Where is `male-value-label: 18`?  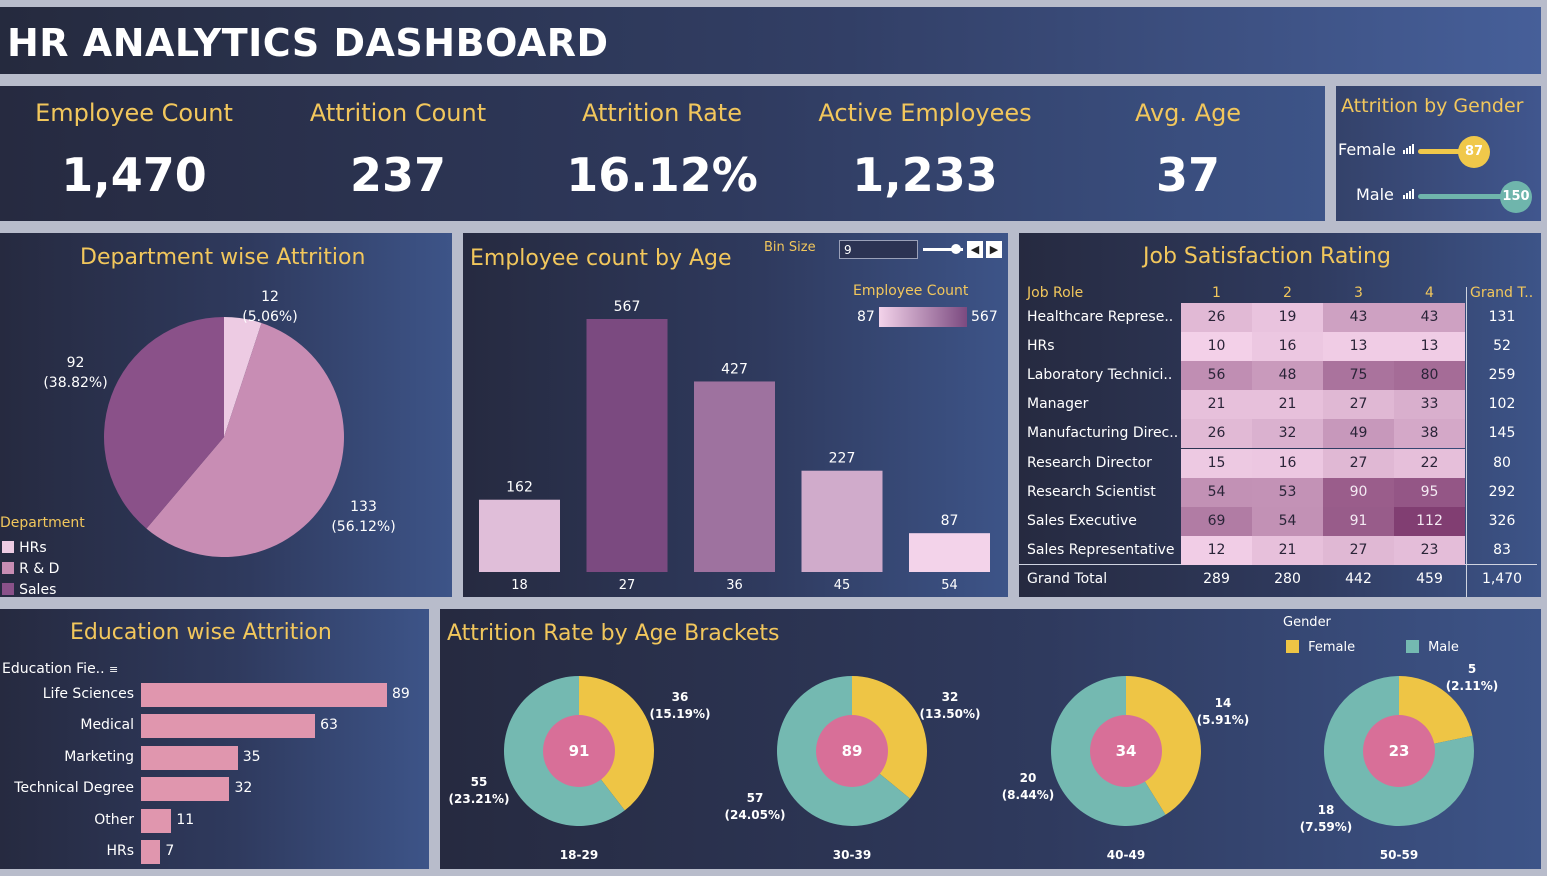
male-value-label: 18 is located at coordinates (1326, 810).